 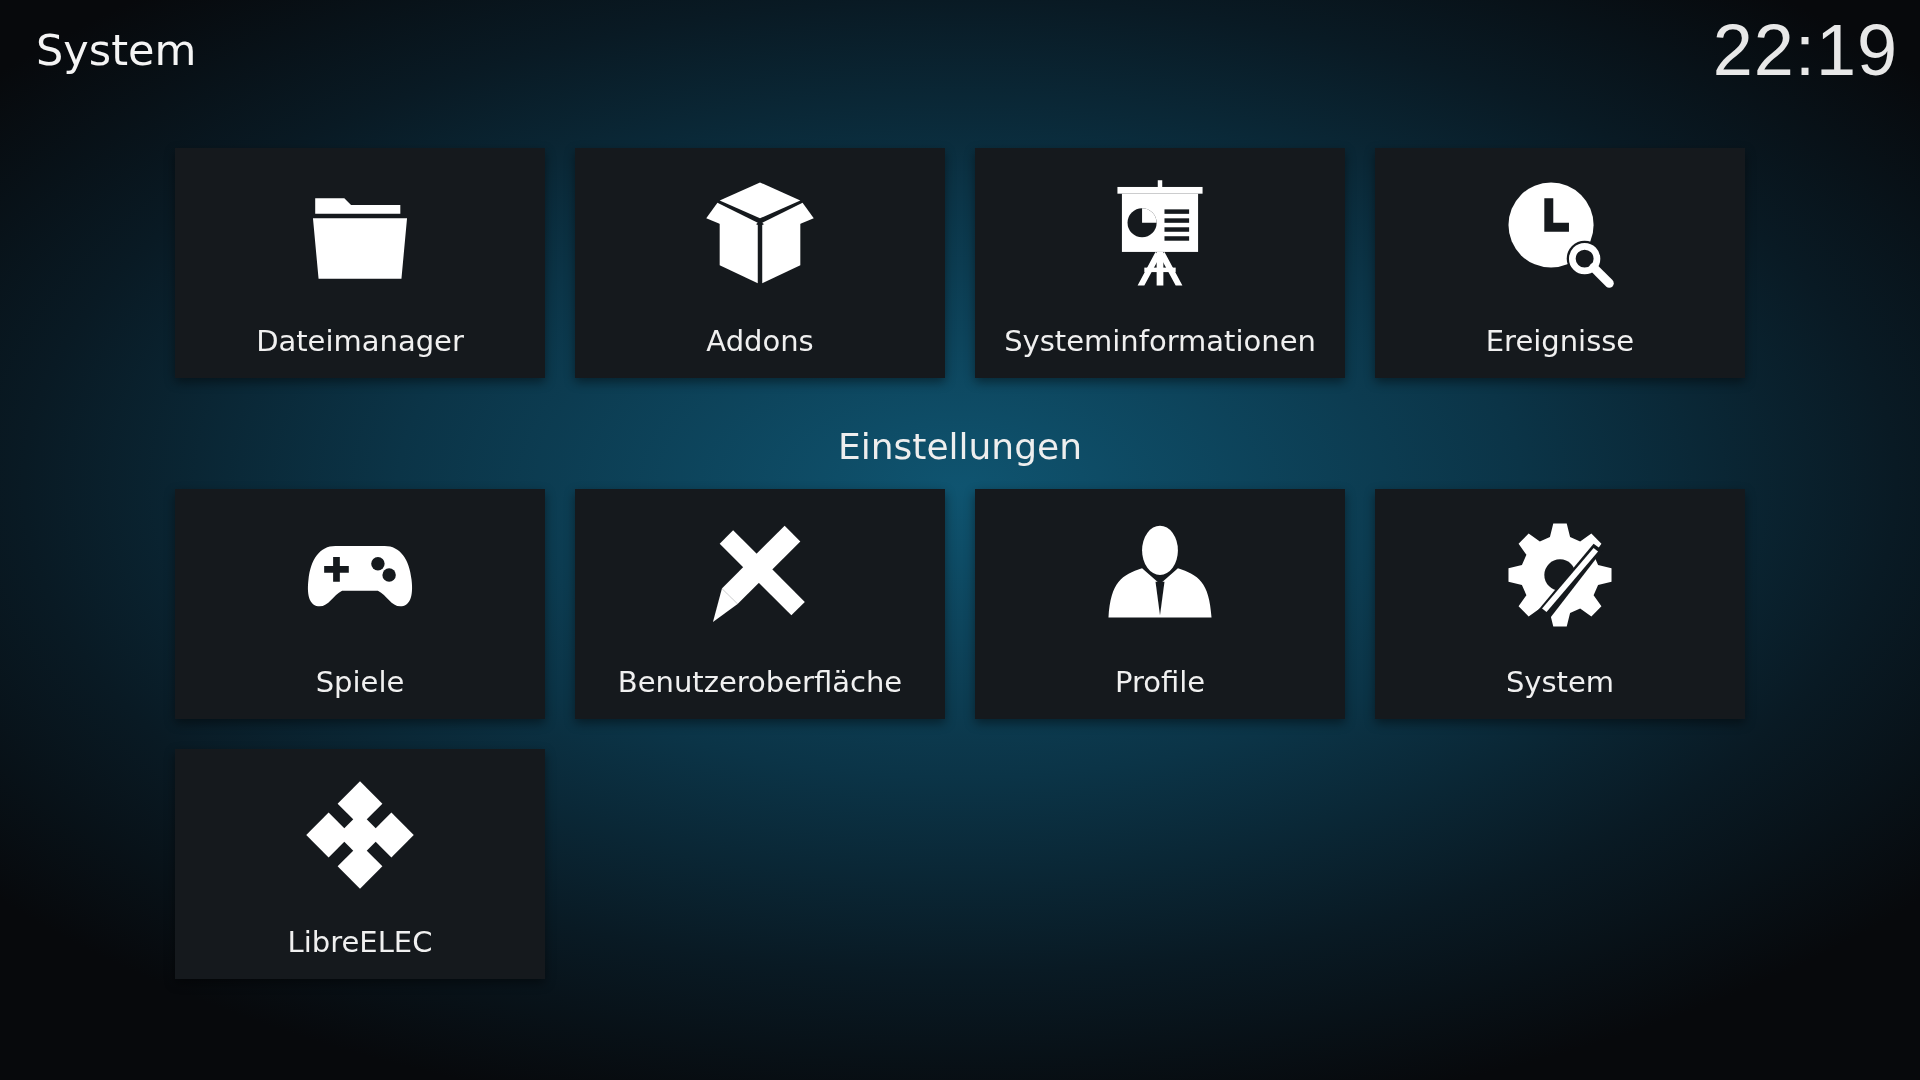 What do you see at coordinates (1805, 50) in the screenshot?
I see `clock-time: 22:19` at bounding box center [1805, 50].